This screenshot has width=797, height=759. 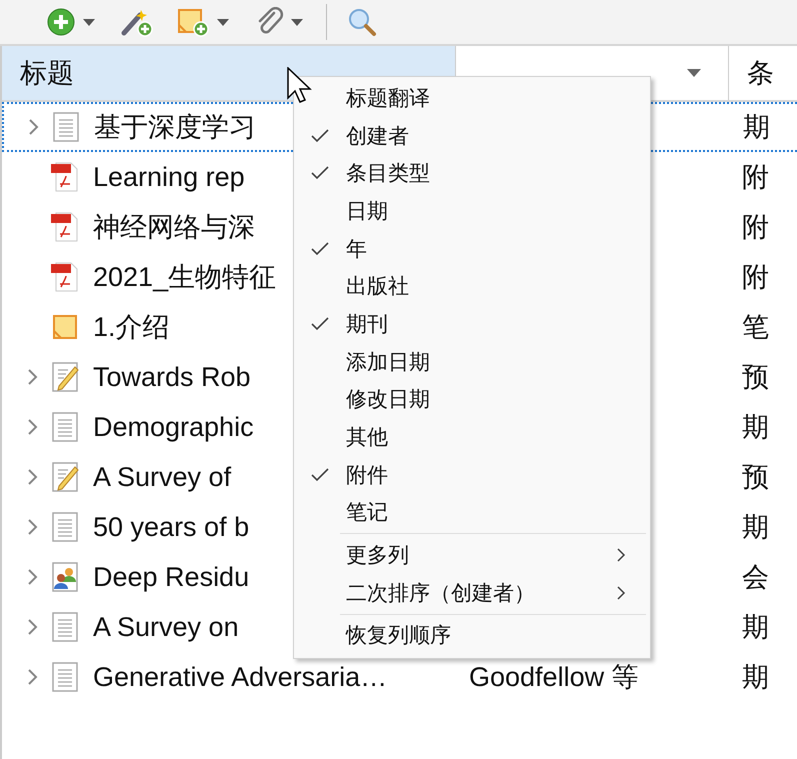 I want to click on menu-item: 笔记, so click(x=472, y=513).